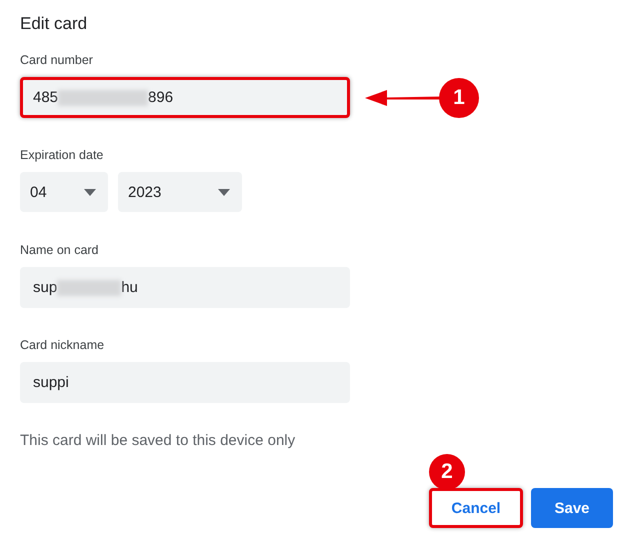  What do you see at coordinates (158, 441) in the screenshot?
I see `save-note: This card will be saved to this device only` at bounding box center [158, 441].